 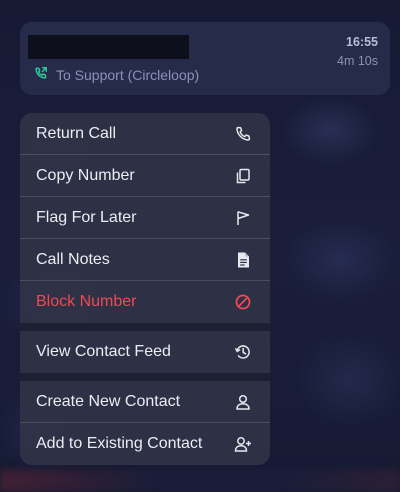 I want to click on menu-item-view-contact-feed: View Contact Feed, so click(x=145, y=352).